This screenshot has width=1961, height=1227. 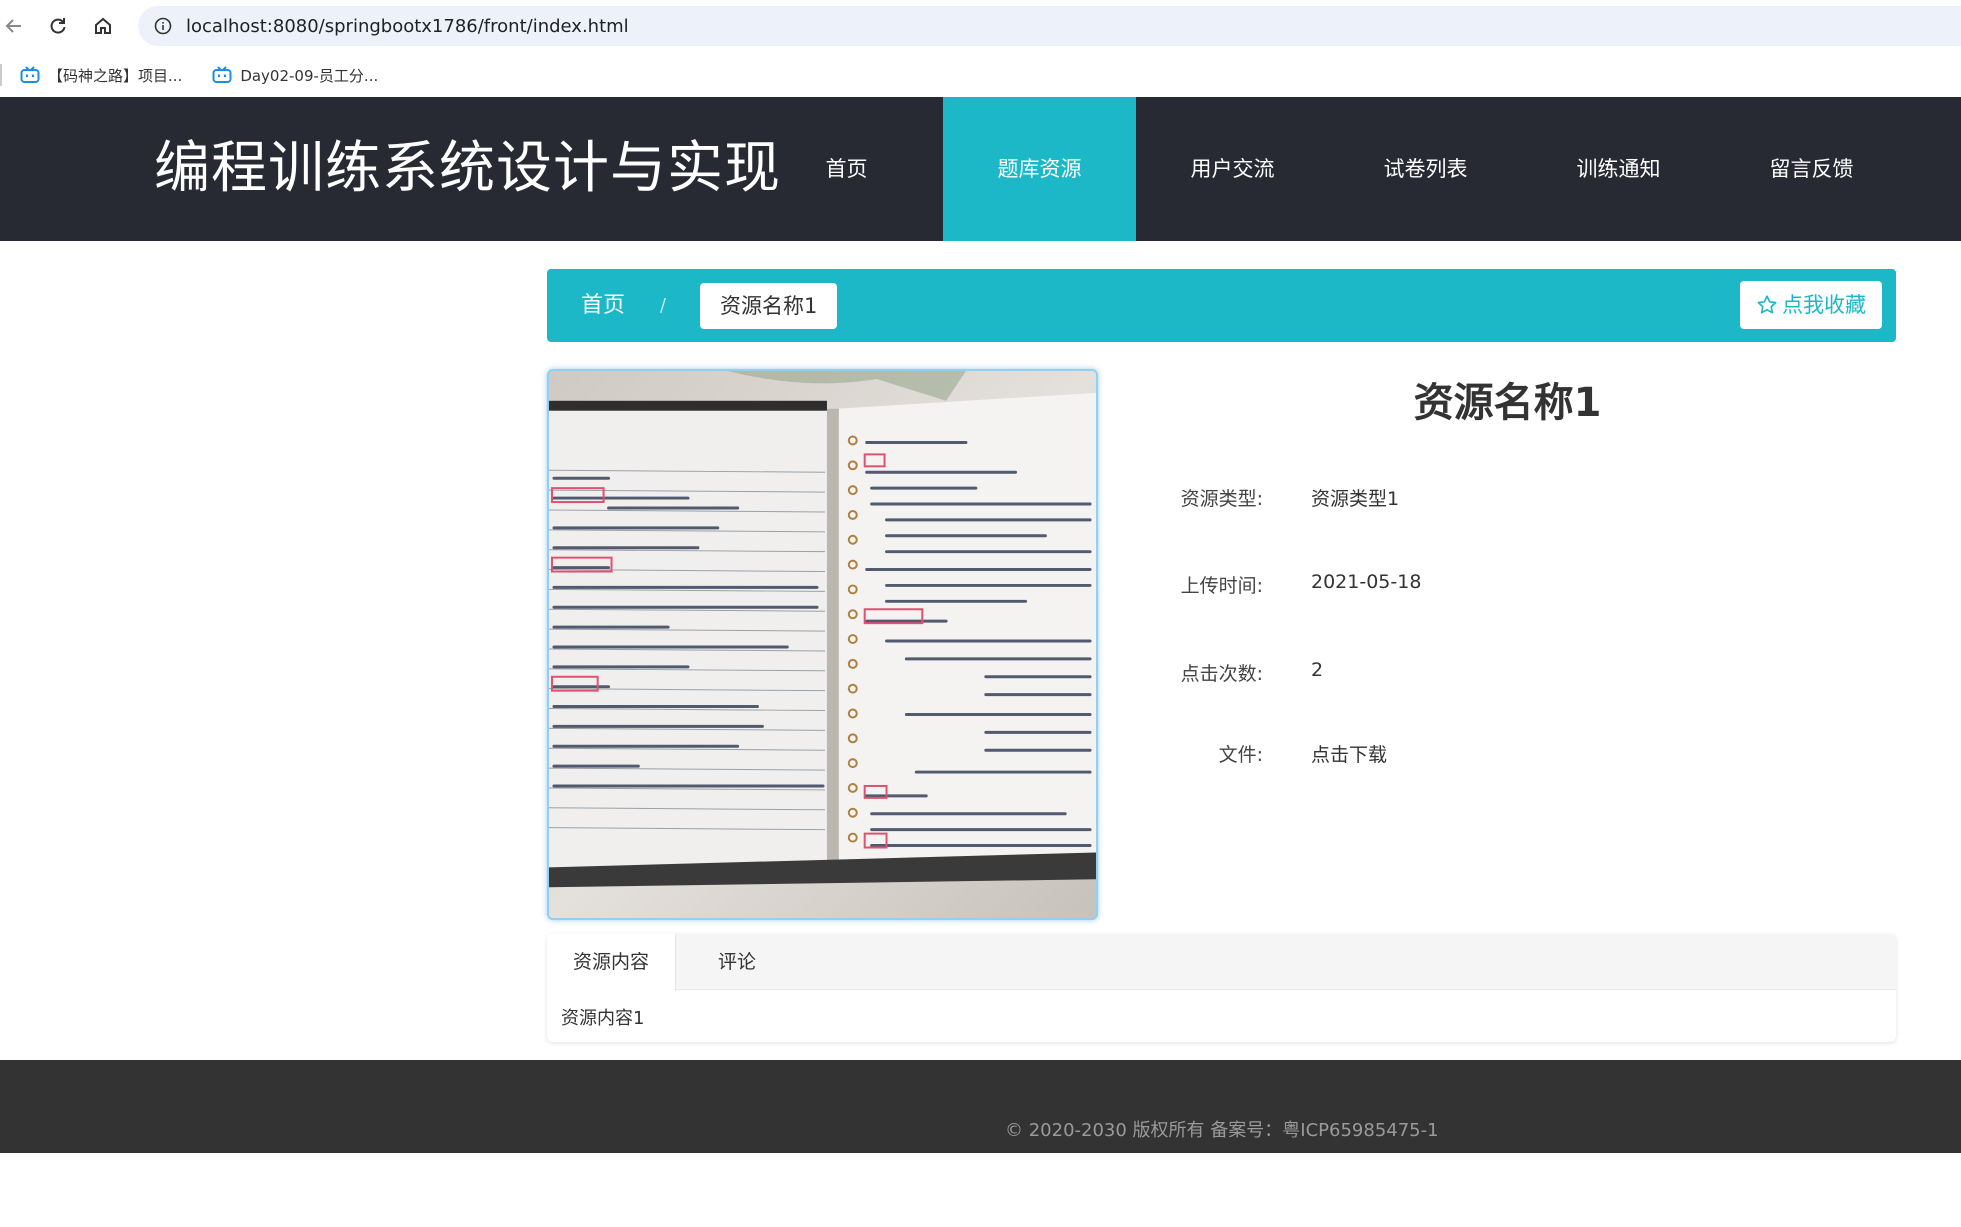 What do you see at coordinates (1811, 169) in the screenshot?
I see `nav-item-feedback: 留言反馈` at bounding box center [1811, 169].